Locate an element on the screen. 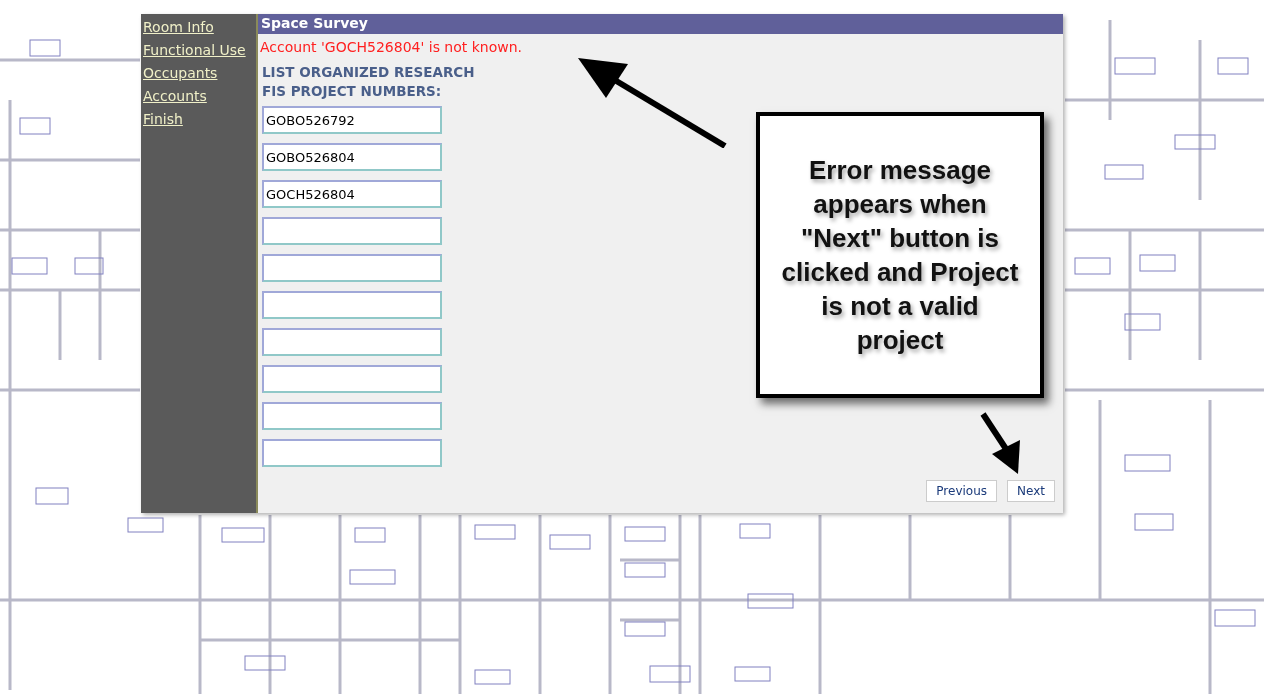 This screenshot has height=694, width=1264. dialog-title: Space Survey is located at coordinates (660, 24).